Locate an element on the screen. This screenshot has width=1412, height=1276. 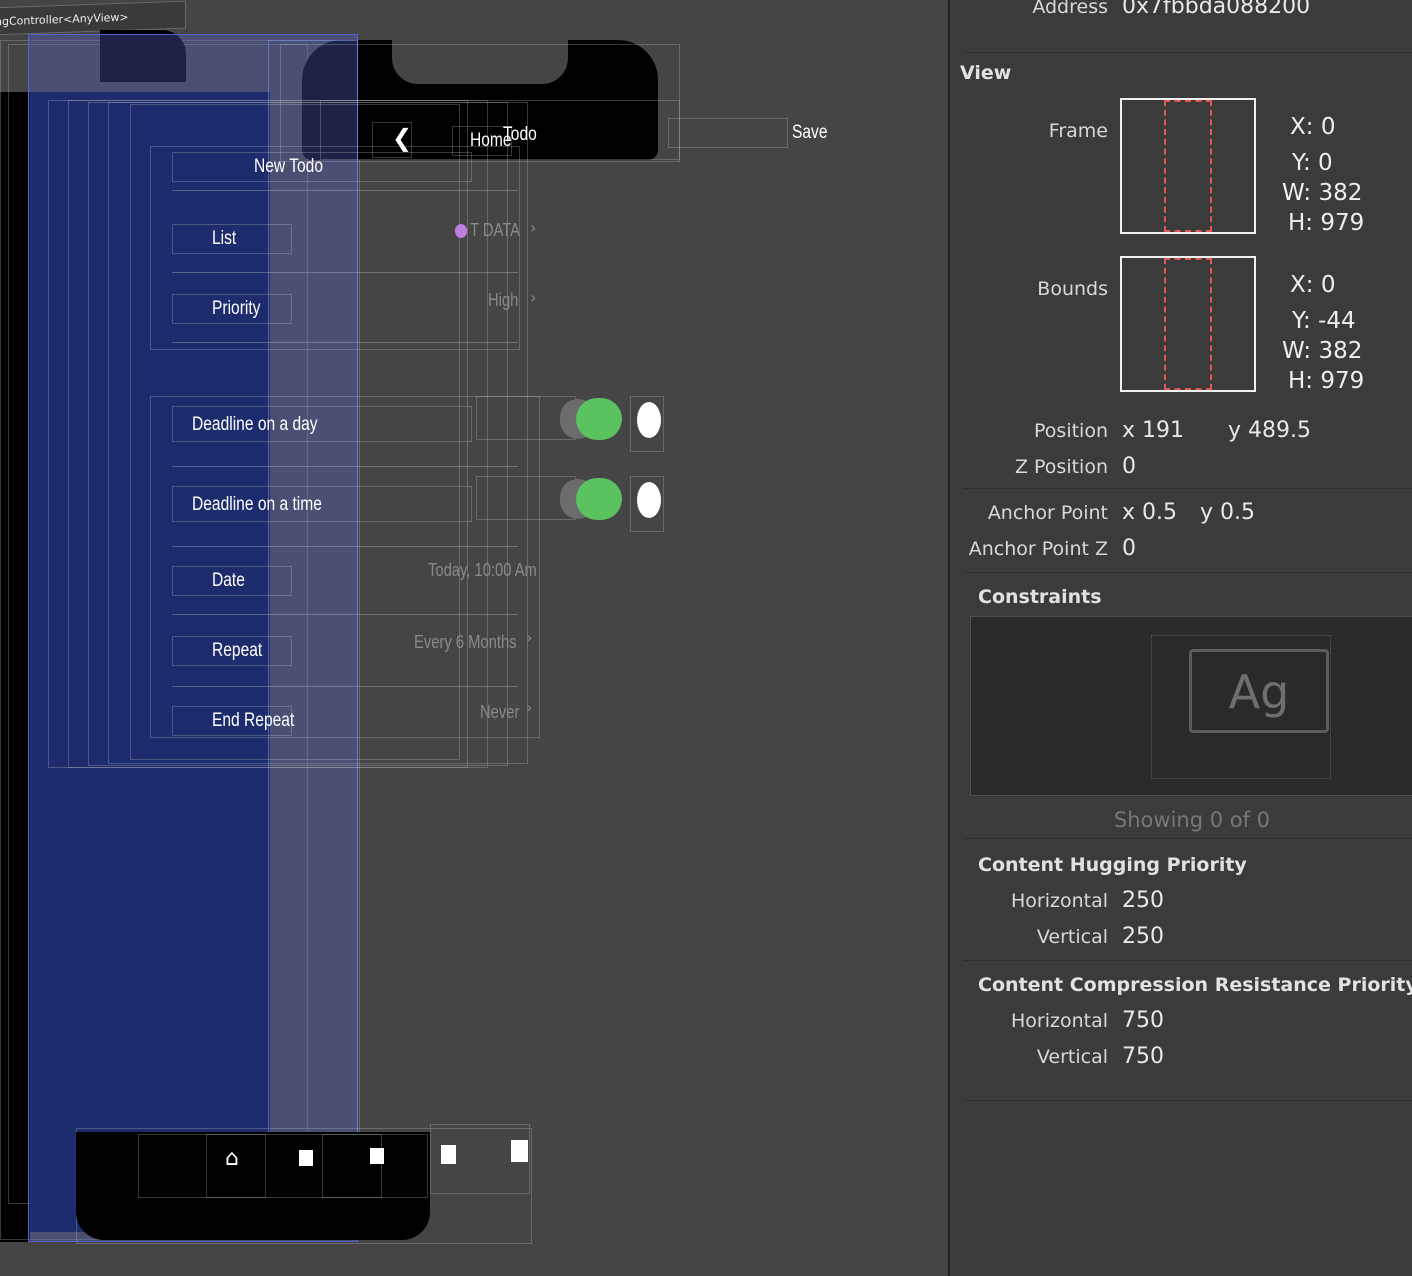
bounds-x: X: 0 is located at coordinates (1313, 285).